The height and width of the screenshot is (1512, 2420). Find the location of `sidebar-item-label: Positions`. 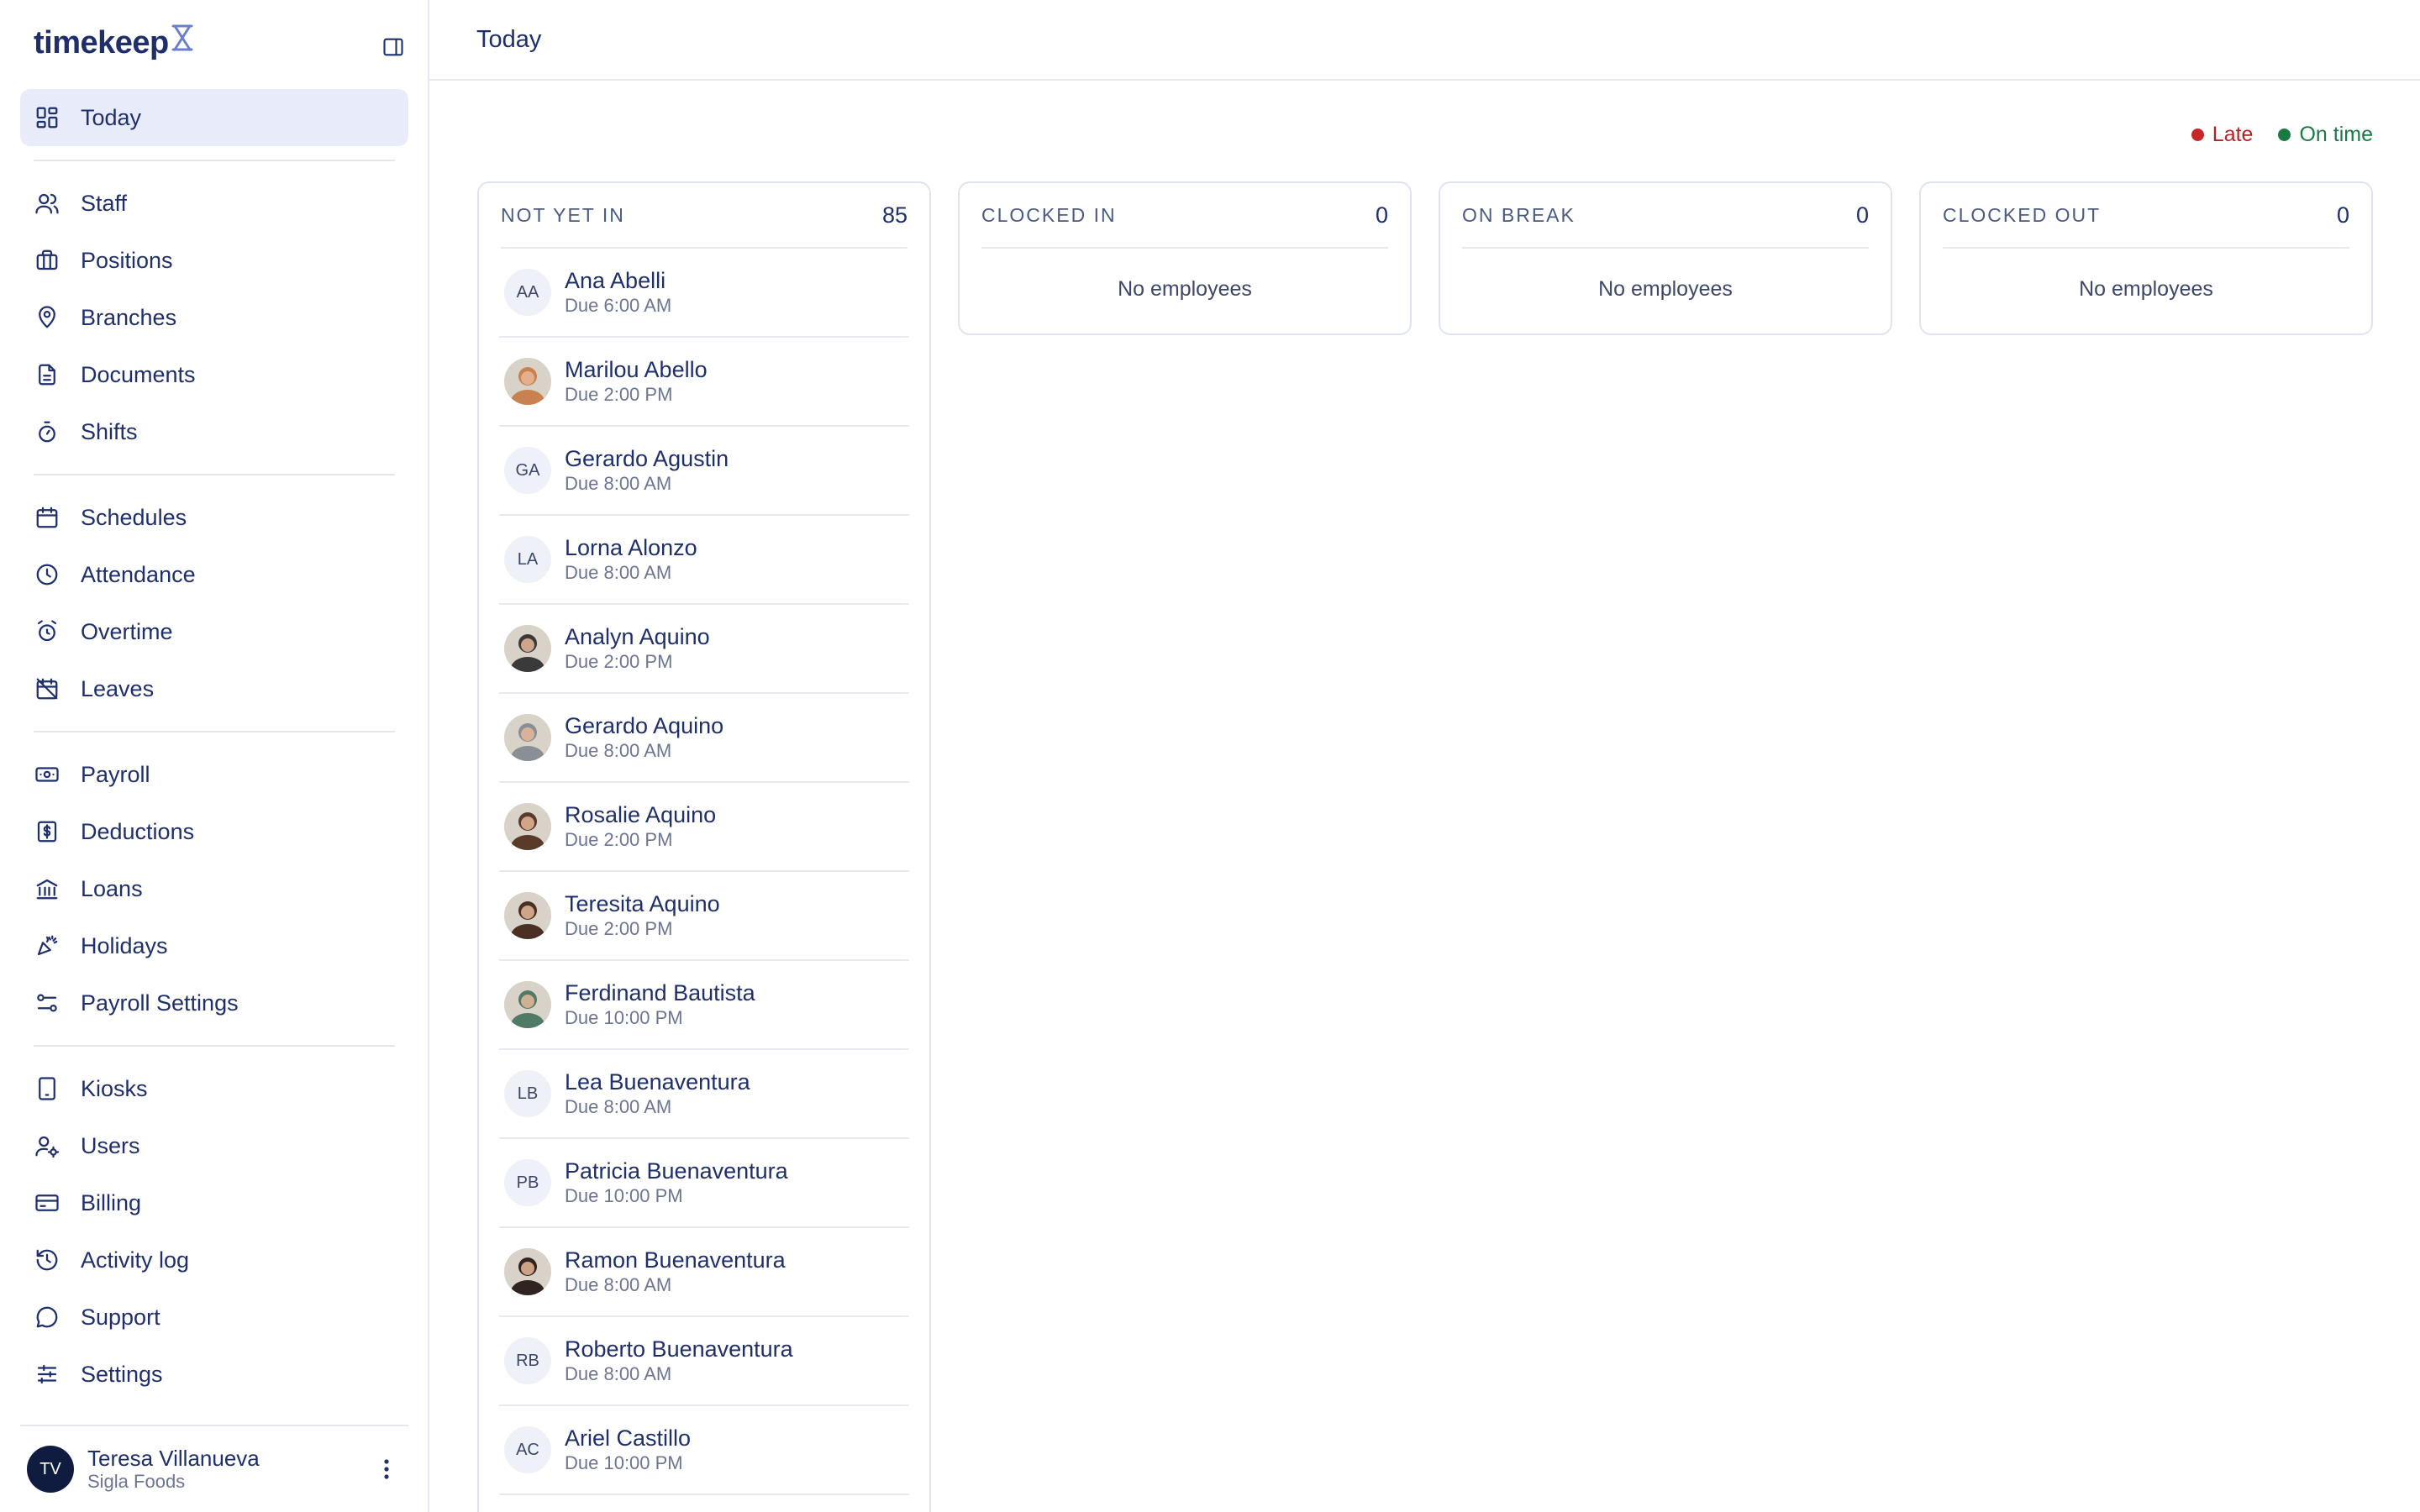

sidebar-item-label: Positions is located at coordinates (127, 260).